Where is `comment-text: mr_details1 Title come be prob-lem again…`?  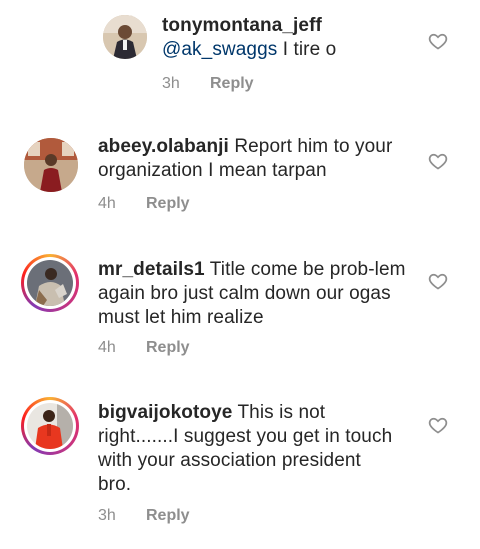 comment-text: mr_details1 Title come be prob-lem again… is located at coordinates (258, 294).